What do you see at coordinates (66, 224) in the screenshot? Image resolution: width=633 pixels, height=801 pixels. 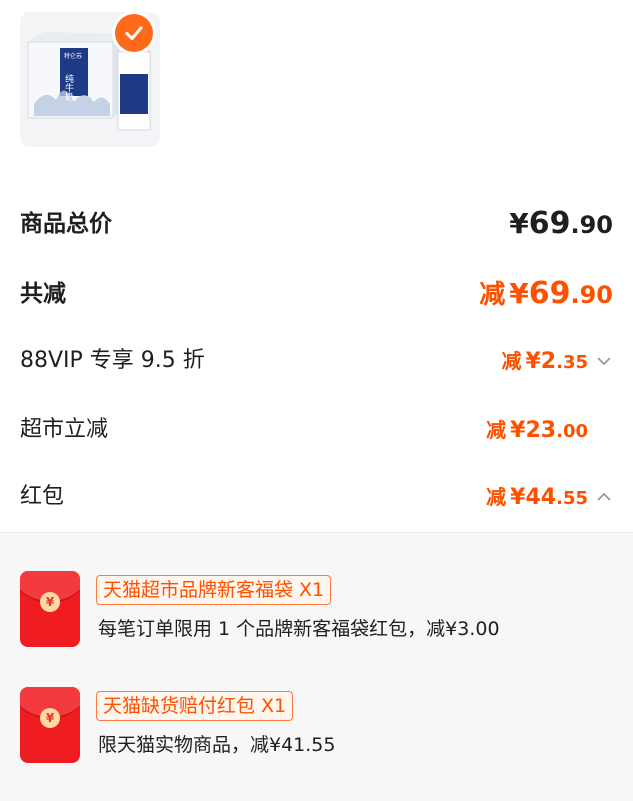 I see `total-price-label: 商品总价` at bounding box center [66, 224].